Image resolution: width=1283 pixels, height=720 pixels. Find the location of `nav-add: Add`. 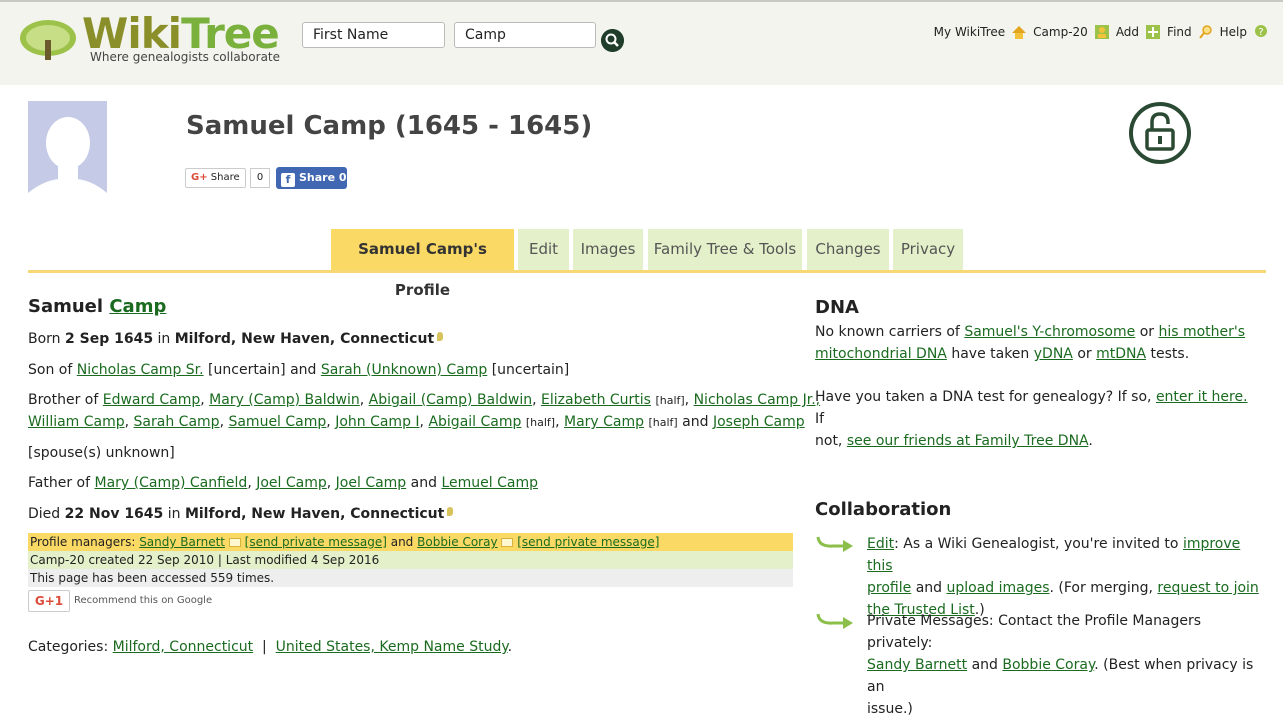

nav-add: Add is located at coordinates (1138, 32).